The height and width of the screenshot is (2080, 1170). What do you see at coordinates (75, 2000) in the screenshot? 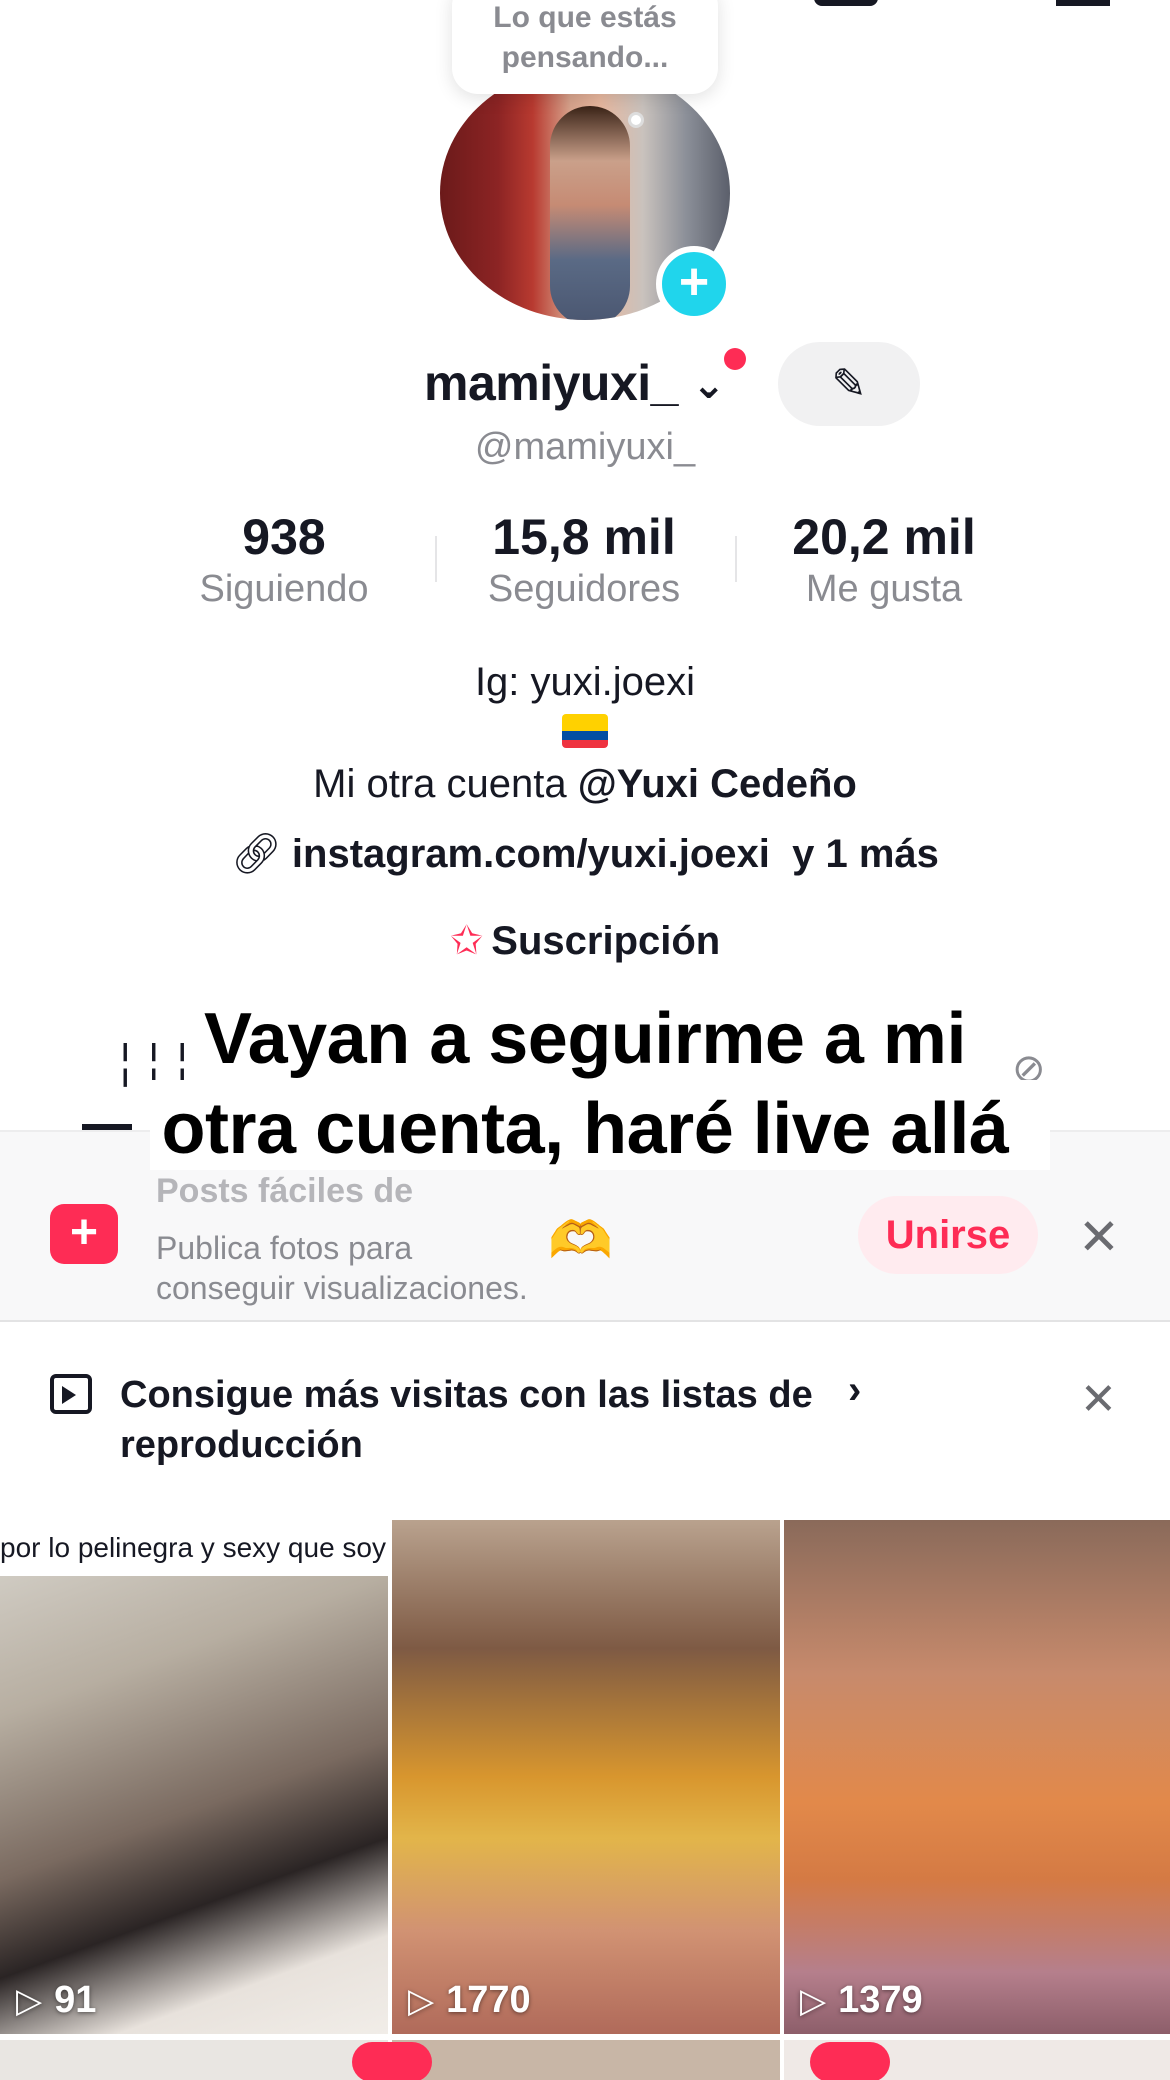
I see `view-count-value: 91` at bounding box center [75, 2000].